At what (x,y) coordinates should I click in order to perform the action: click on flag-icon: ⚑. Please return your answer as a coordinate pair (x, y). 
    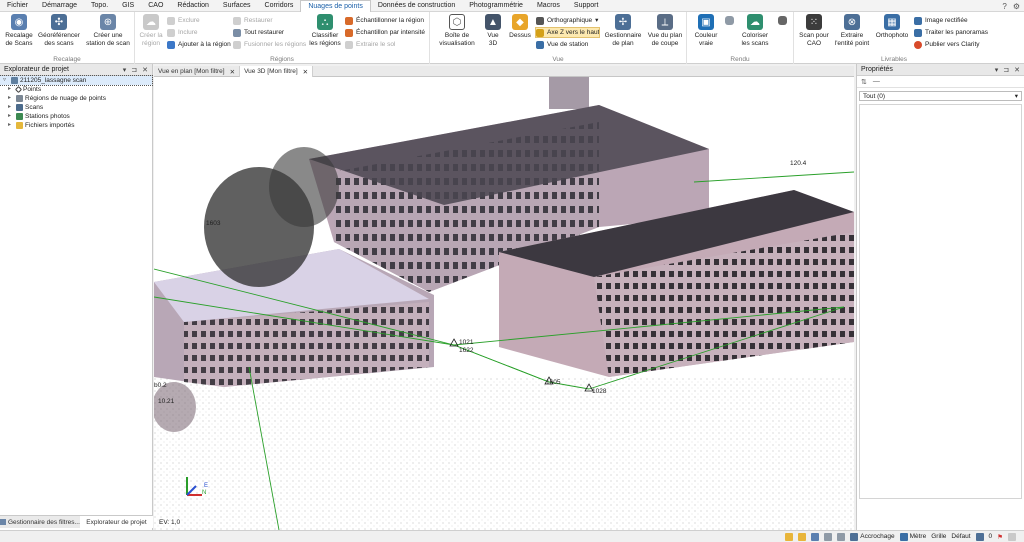
    Looking at the image, I should click on (1000, 537).